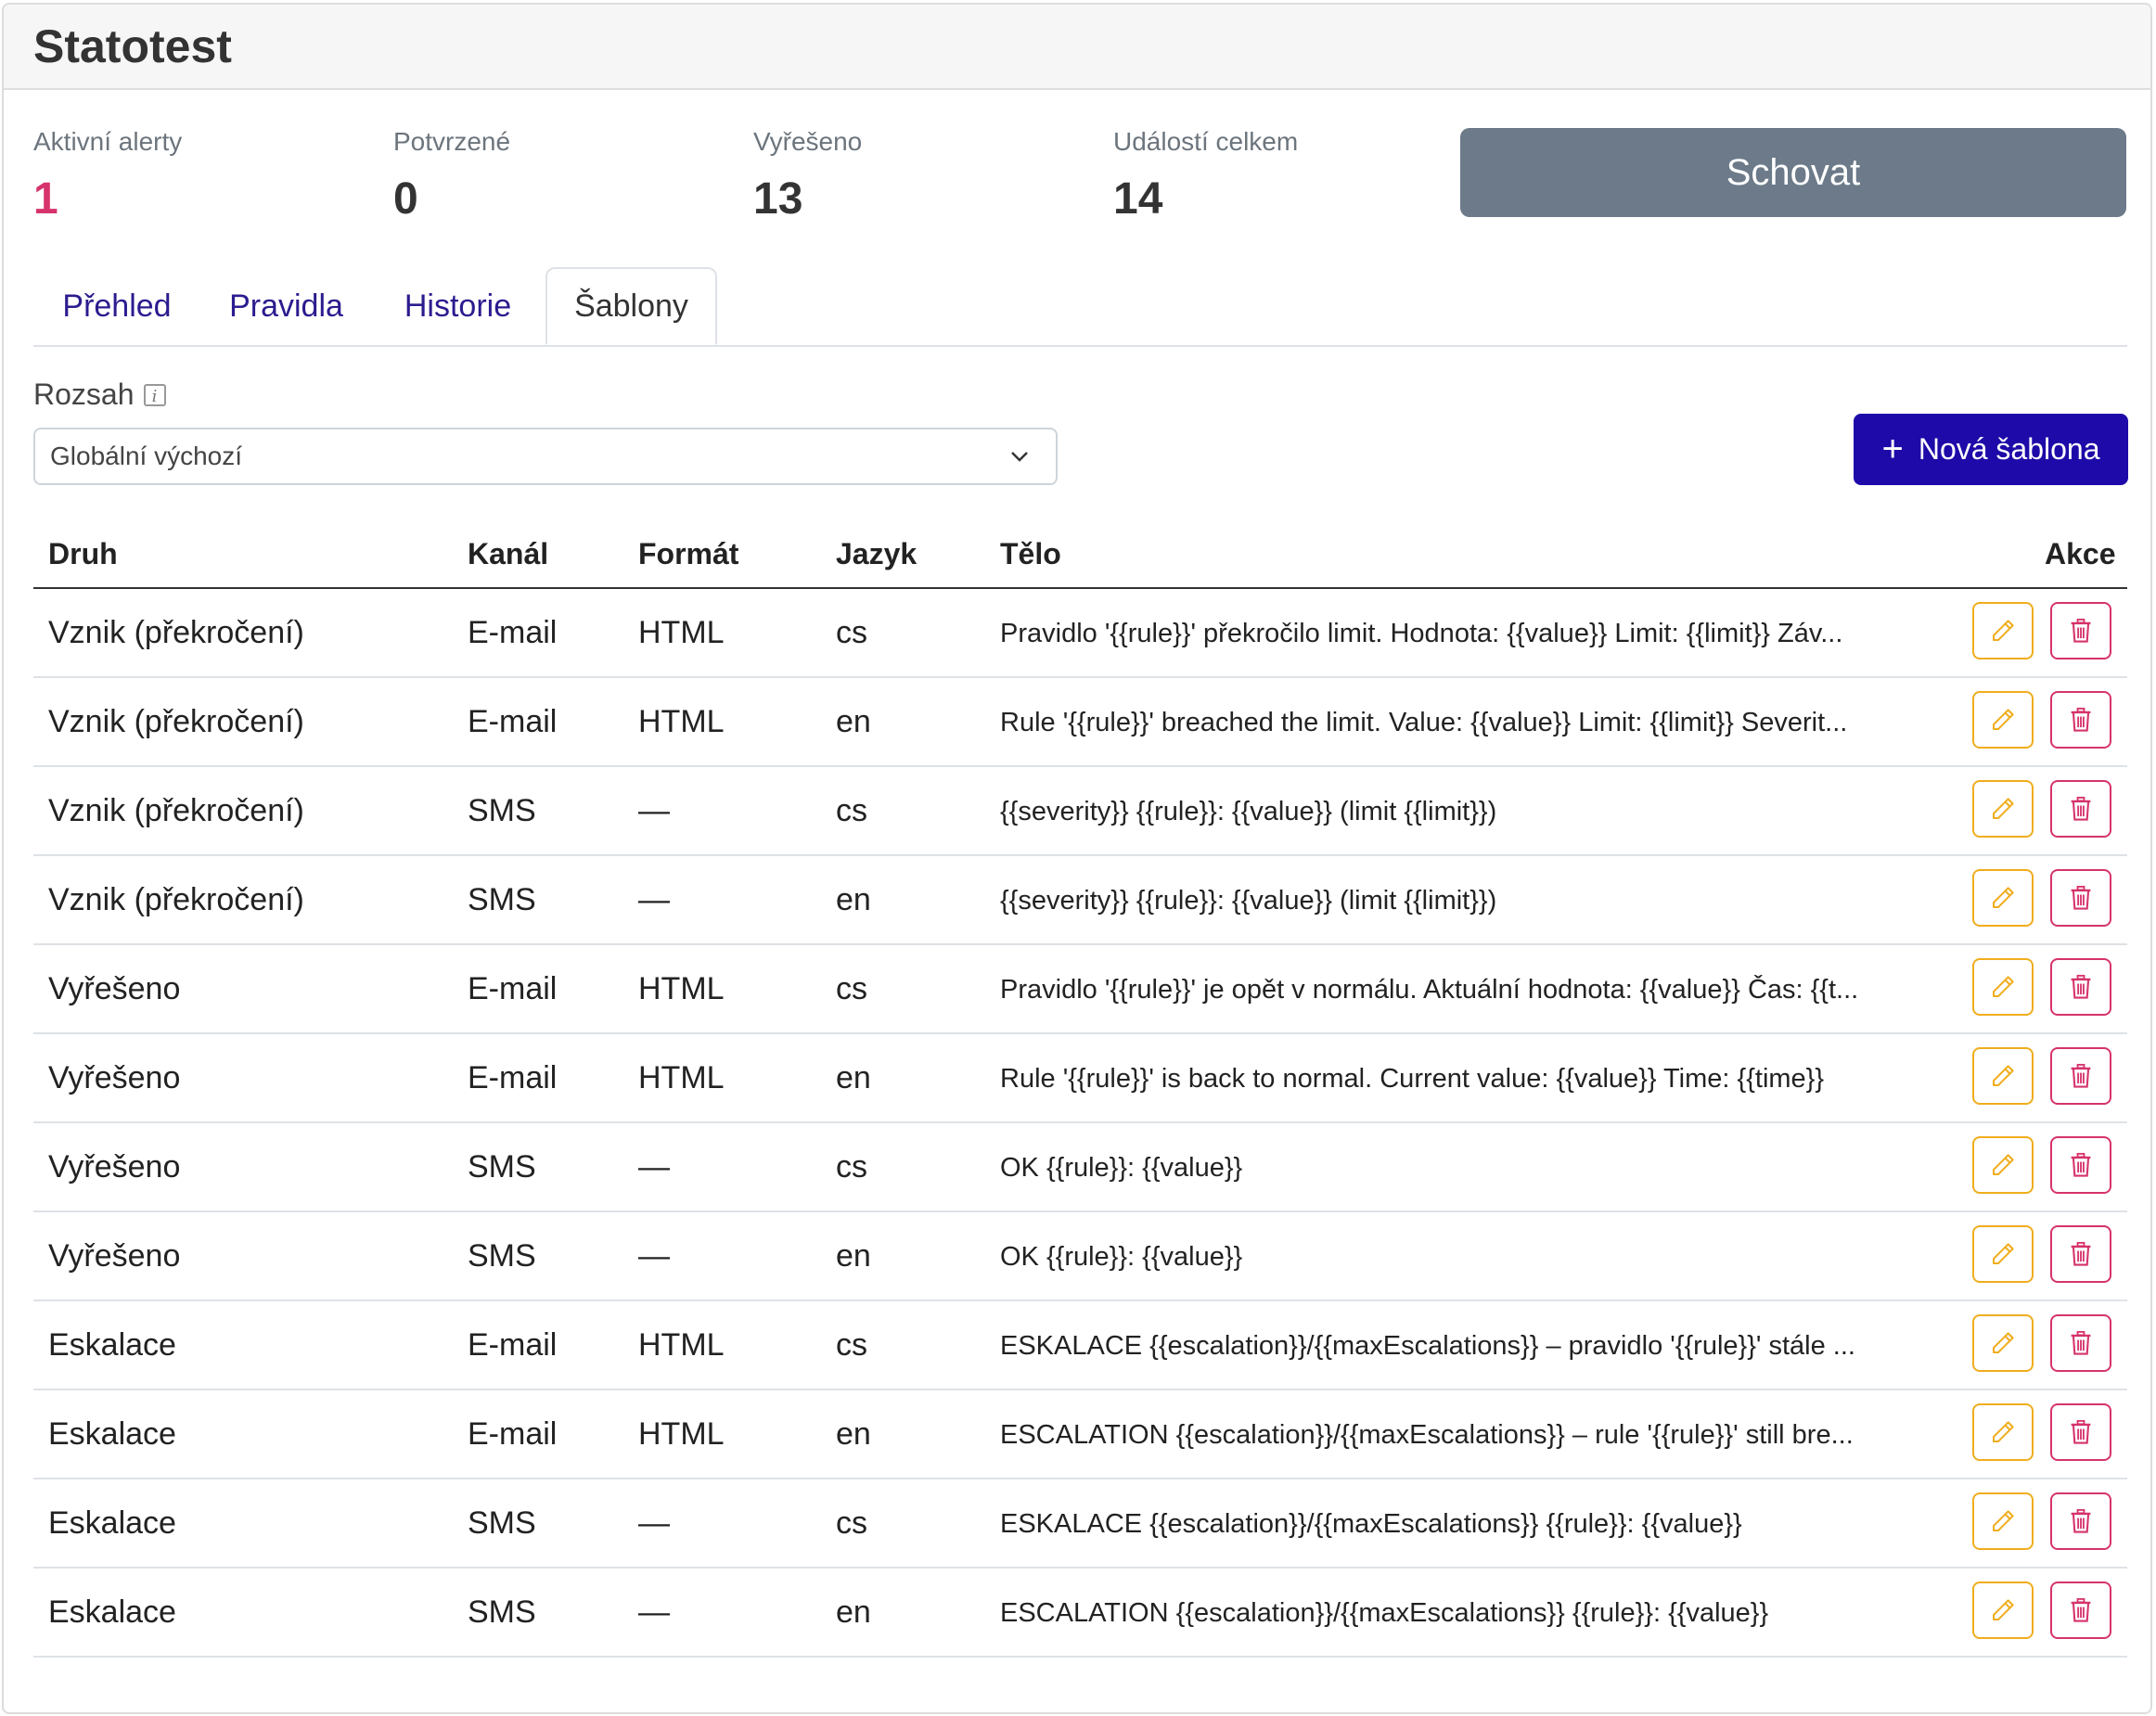  What do you see at coordinates (286, 306) in the screenshot?
I see `tab-rules: Pravidla` at bounding box center [286, 306].